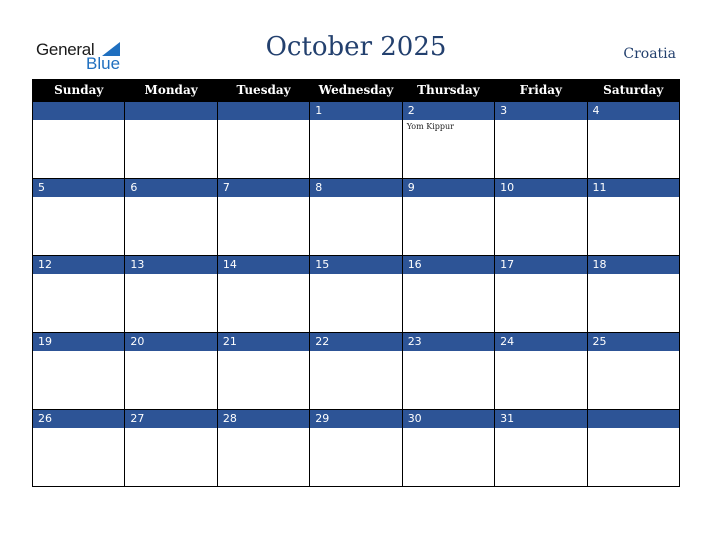 This screenshot has height=550, width=712. I want to click on day-event: Yom Kippur, so click(448, 149).